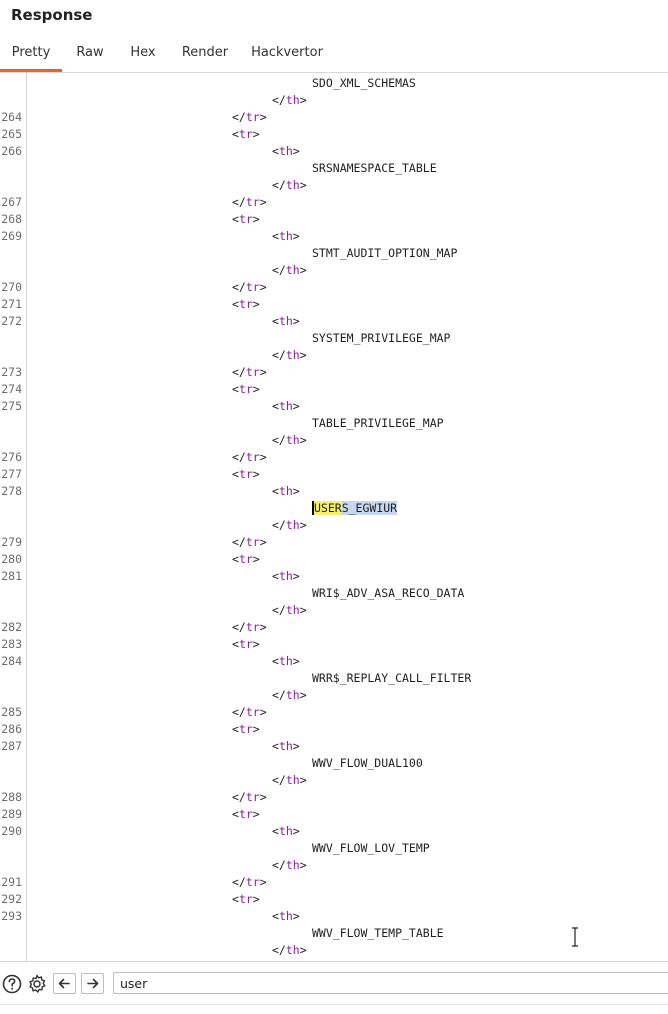  What do you see at coordinates (11, 712) in the screenshot?
I see `line-number: 285` at bounding box center [11, 712].